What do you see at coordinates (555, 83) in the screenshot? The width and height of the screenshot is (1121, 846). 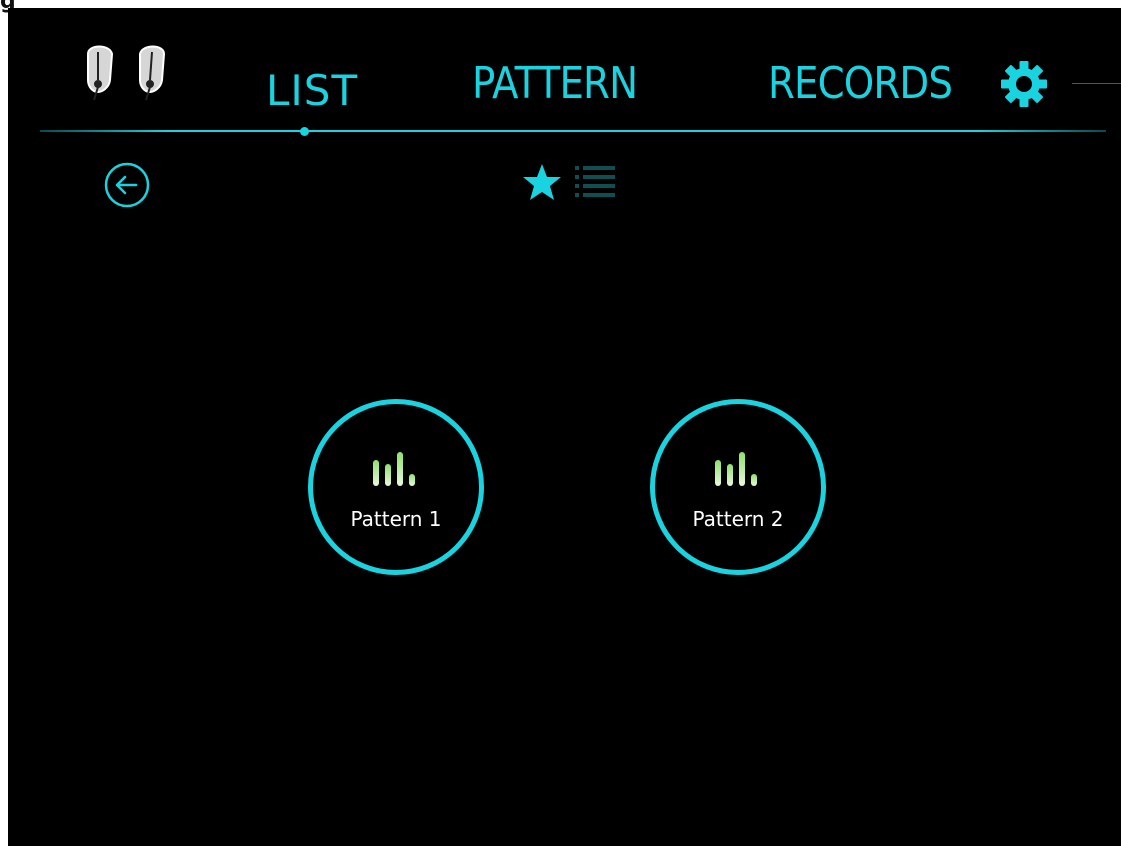 I see `tab-pattern: PATTERN` at bounding box center [555, 83].